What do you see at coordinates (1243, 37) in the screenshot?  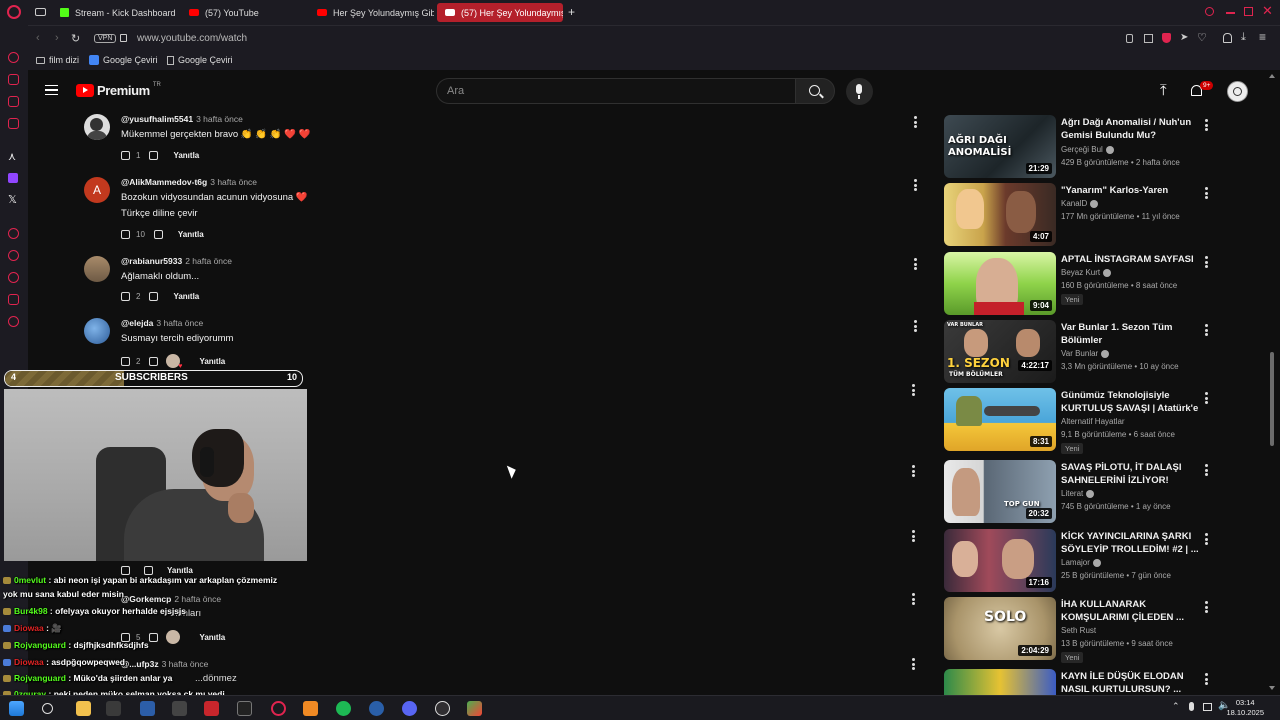 I see `download-icon: ⤓` at bounding box center [1243, 37].